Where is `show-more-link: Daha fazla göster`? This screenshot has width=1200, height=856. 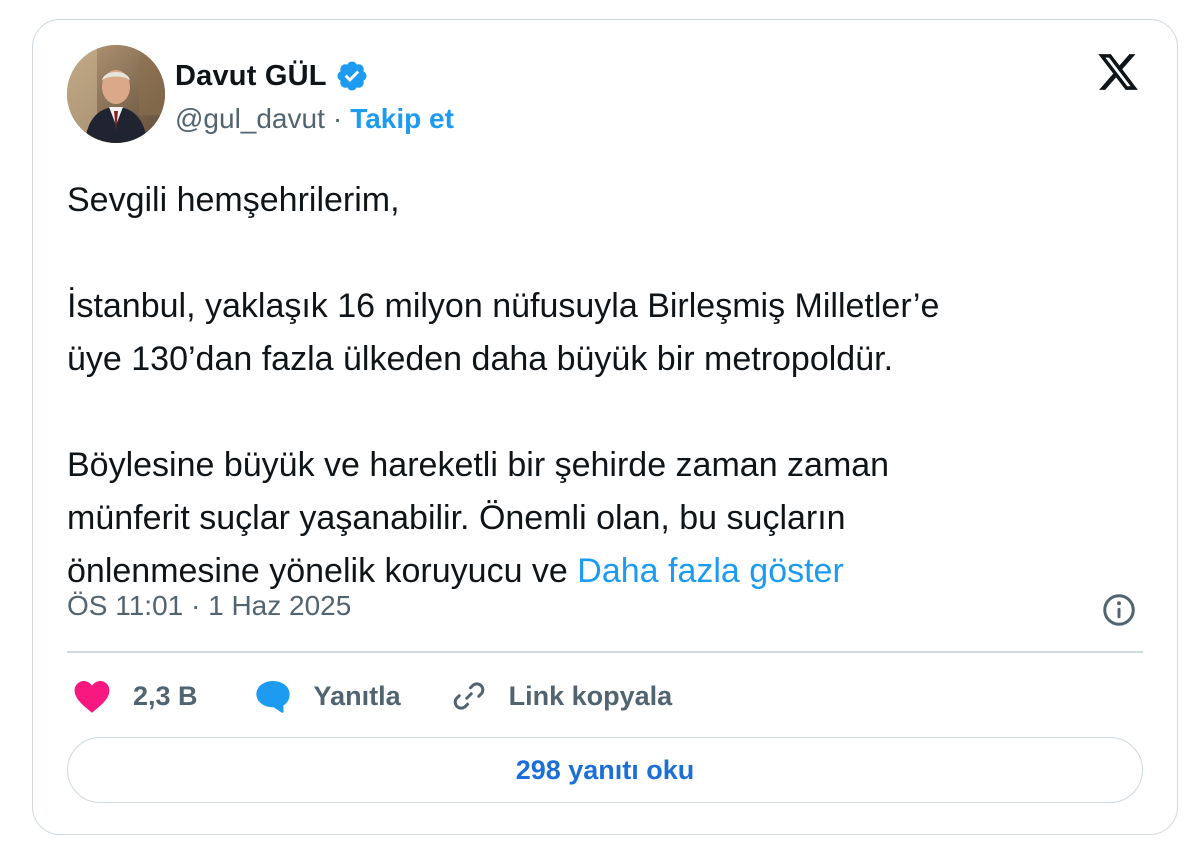 show-more-link: Daha fazla göster is located at coordinates (710, 571).